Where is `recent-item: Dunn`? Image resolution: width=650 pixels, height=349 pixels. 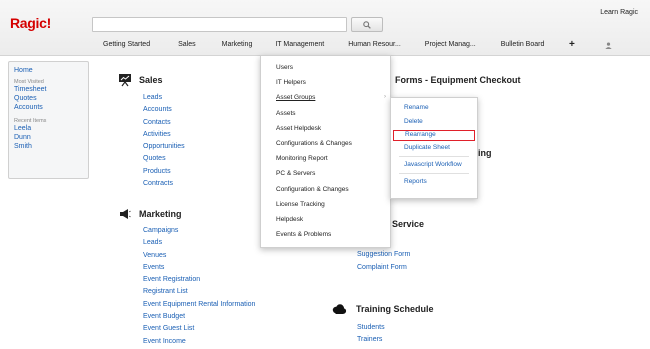
recent-item: Dunn is located at coordinates (48, 137).